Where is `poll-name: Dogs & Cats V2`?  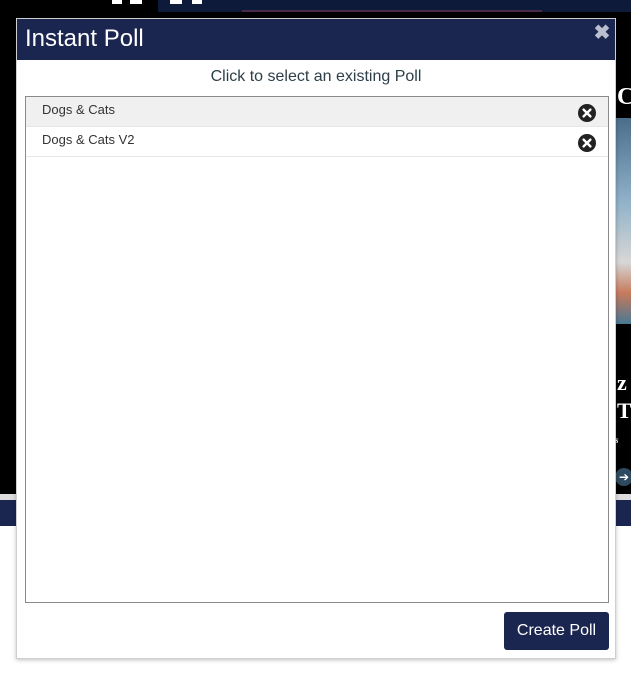 poll-name: Dogs & Cats V2 is located at coordinates (88, 139).